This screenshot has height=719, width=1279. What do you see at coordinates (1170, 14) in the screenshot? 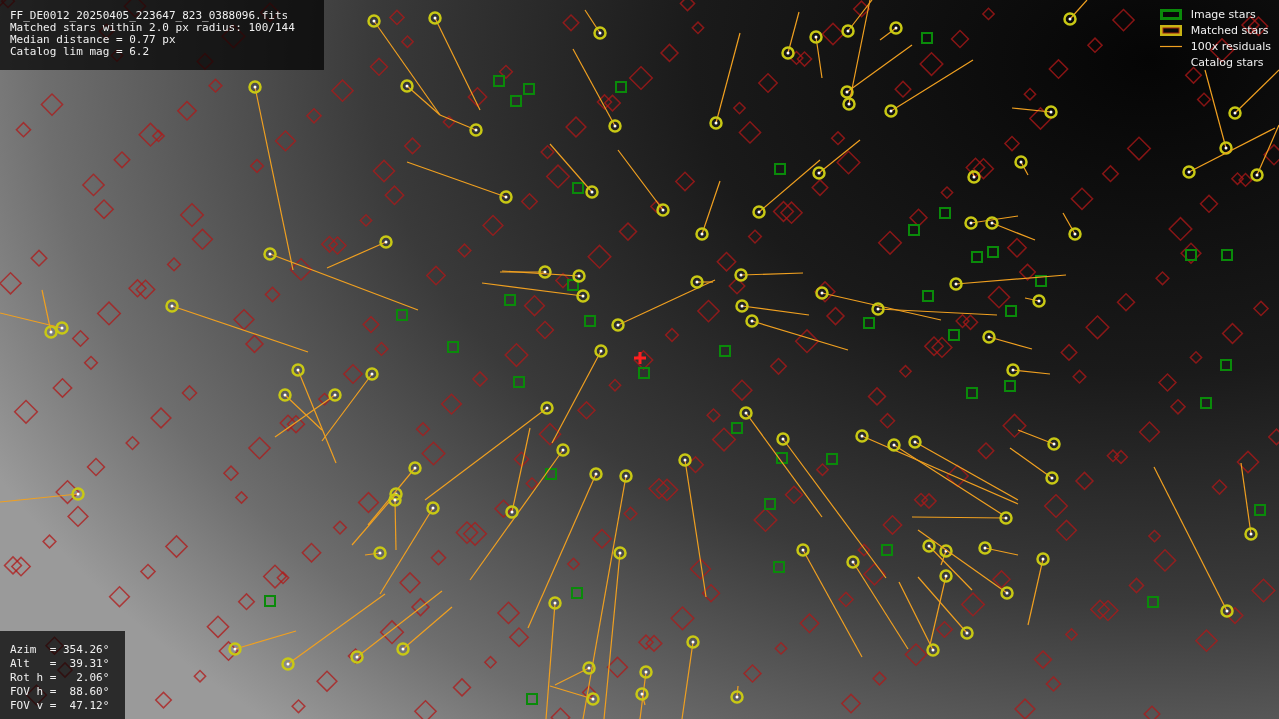
I see `square-marker-icon` at bounding box center [1170, 14].